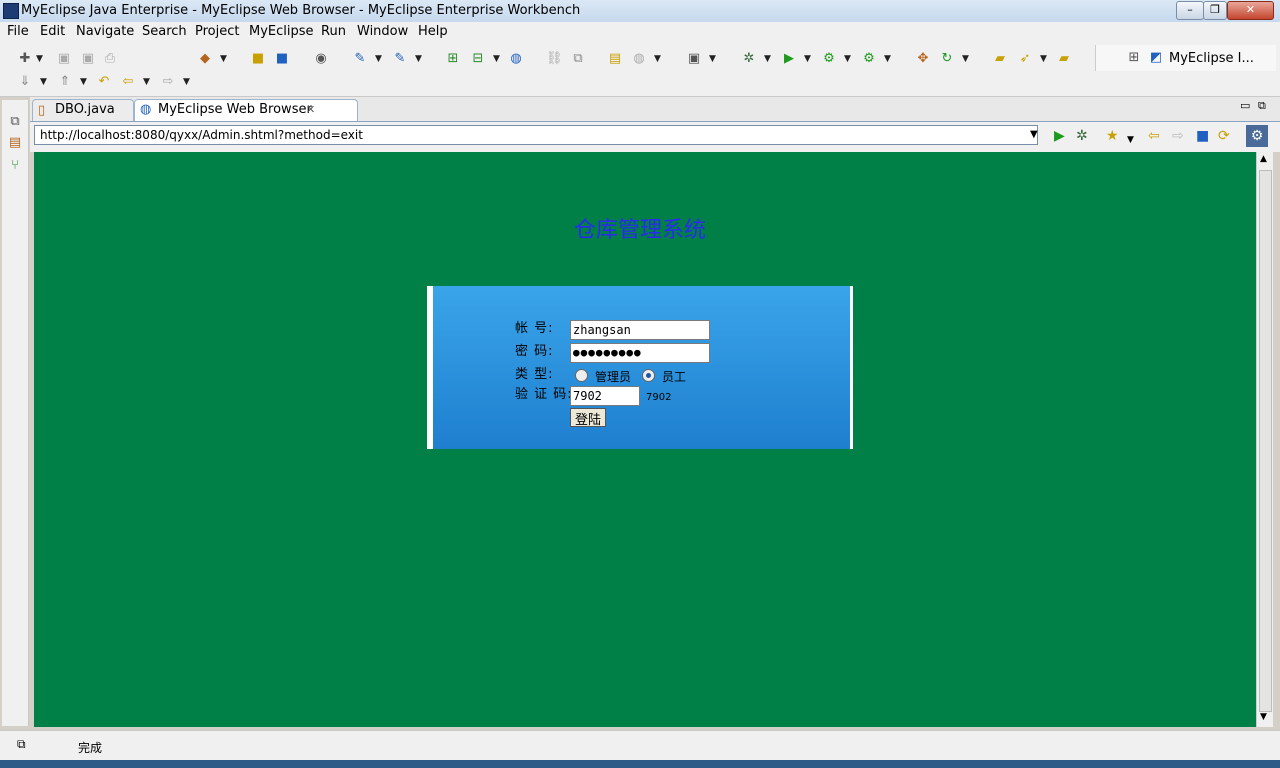 This screenshot has height=768, width=1280. What do you see at coordinates (640, 745) in the screenshot?
I see `status-bar: ⧉ 完成` at bounding box center [640, 745].